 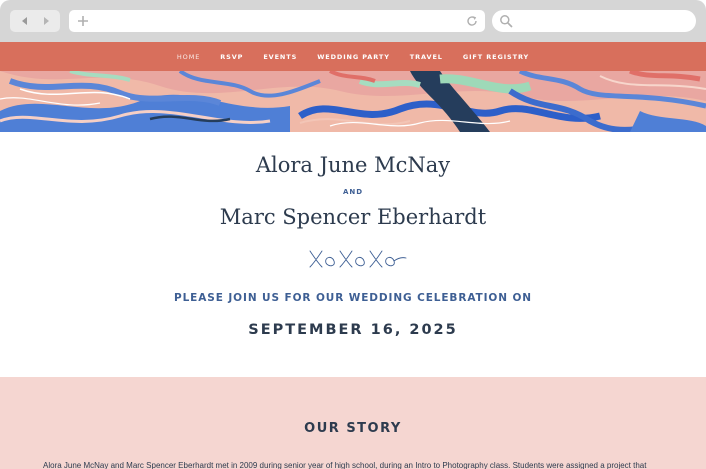 What do you see at coordinates (25, 21) in the screenshot?
I see `back-arrow-icon` at bounding box center [25, 21].